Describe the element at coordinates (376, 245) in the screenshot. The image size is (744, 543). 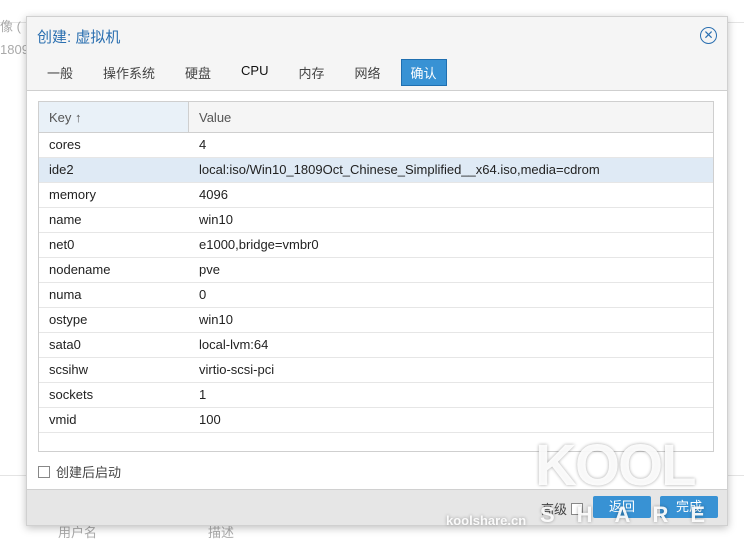
I see `table-row: net0 e1000,bridge=vmbr0` at that location.